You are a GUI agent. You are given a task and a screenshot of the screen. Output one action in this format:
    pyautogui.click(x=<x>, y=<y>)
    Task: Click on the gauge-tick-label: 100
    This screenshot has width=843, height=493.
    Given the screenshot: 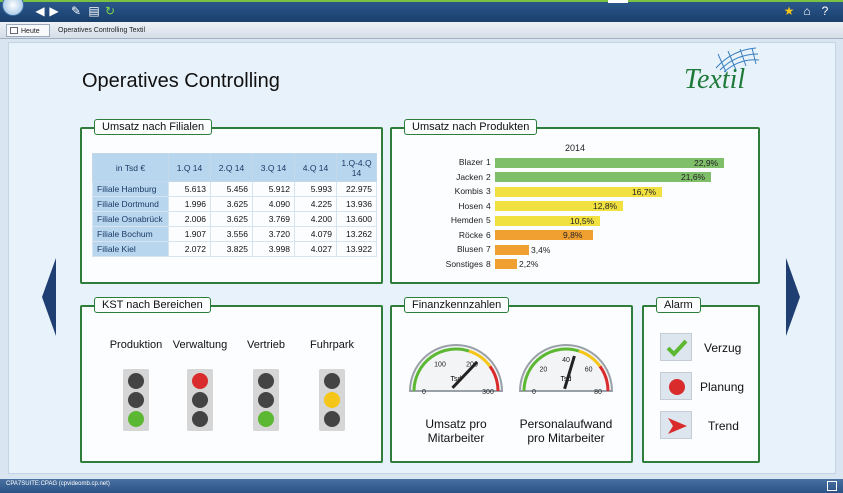 What is the action you would take?
    pyautogui.click(x=440, y=364)
    